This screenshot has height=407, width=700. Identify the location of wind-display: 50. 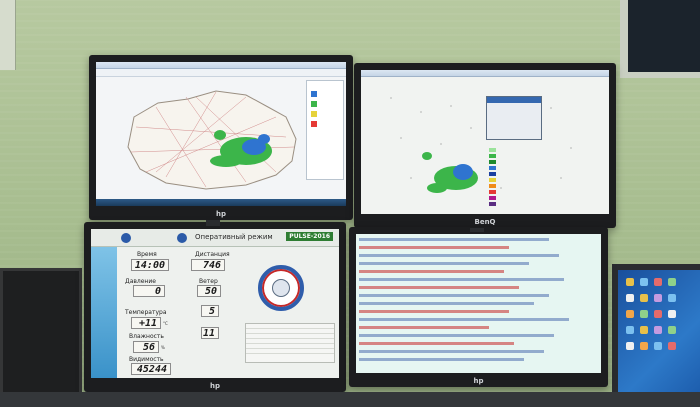
(209, 291).